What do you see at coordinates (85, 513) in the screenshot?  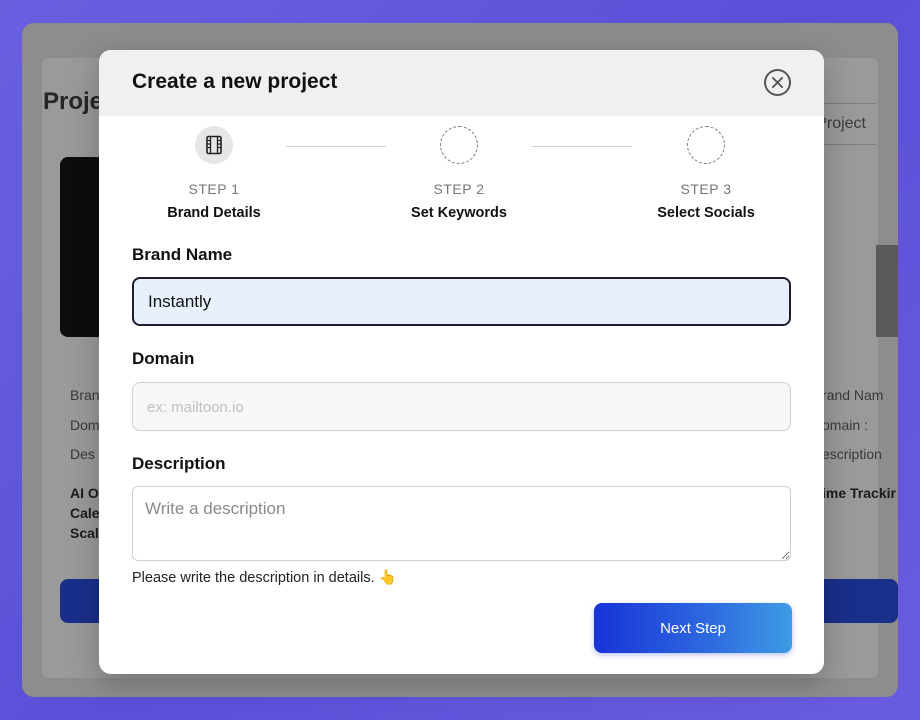 I see `background-tag: Cale` at bounding box center [85, 513].